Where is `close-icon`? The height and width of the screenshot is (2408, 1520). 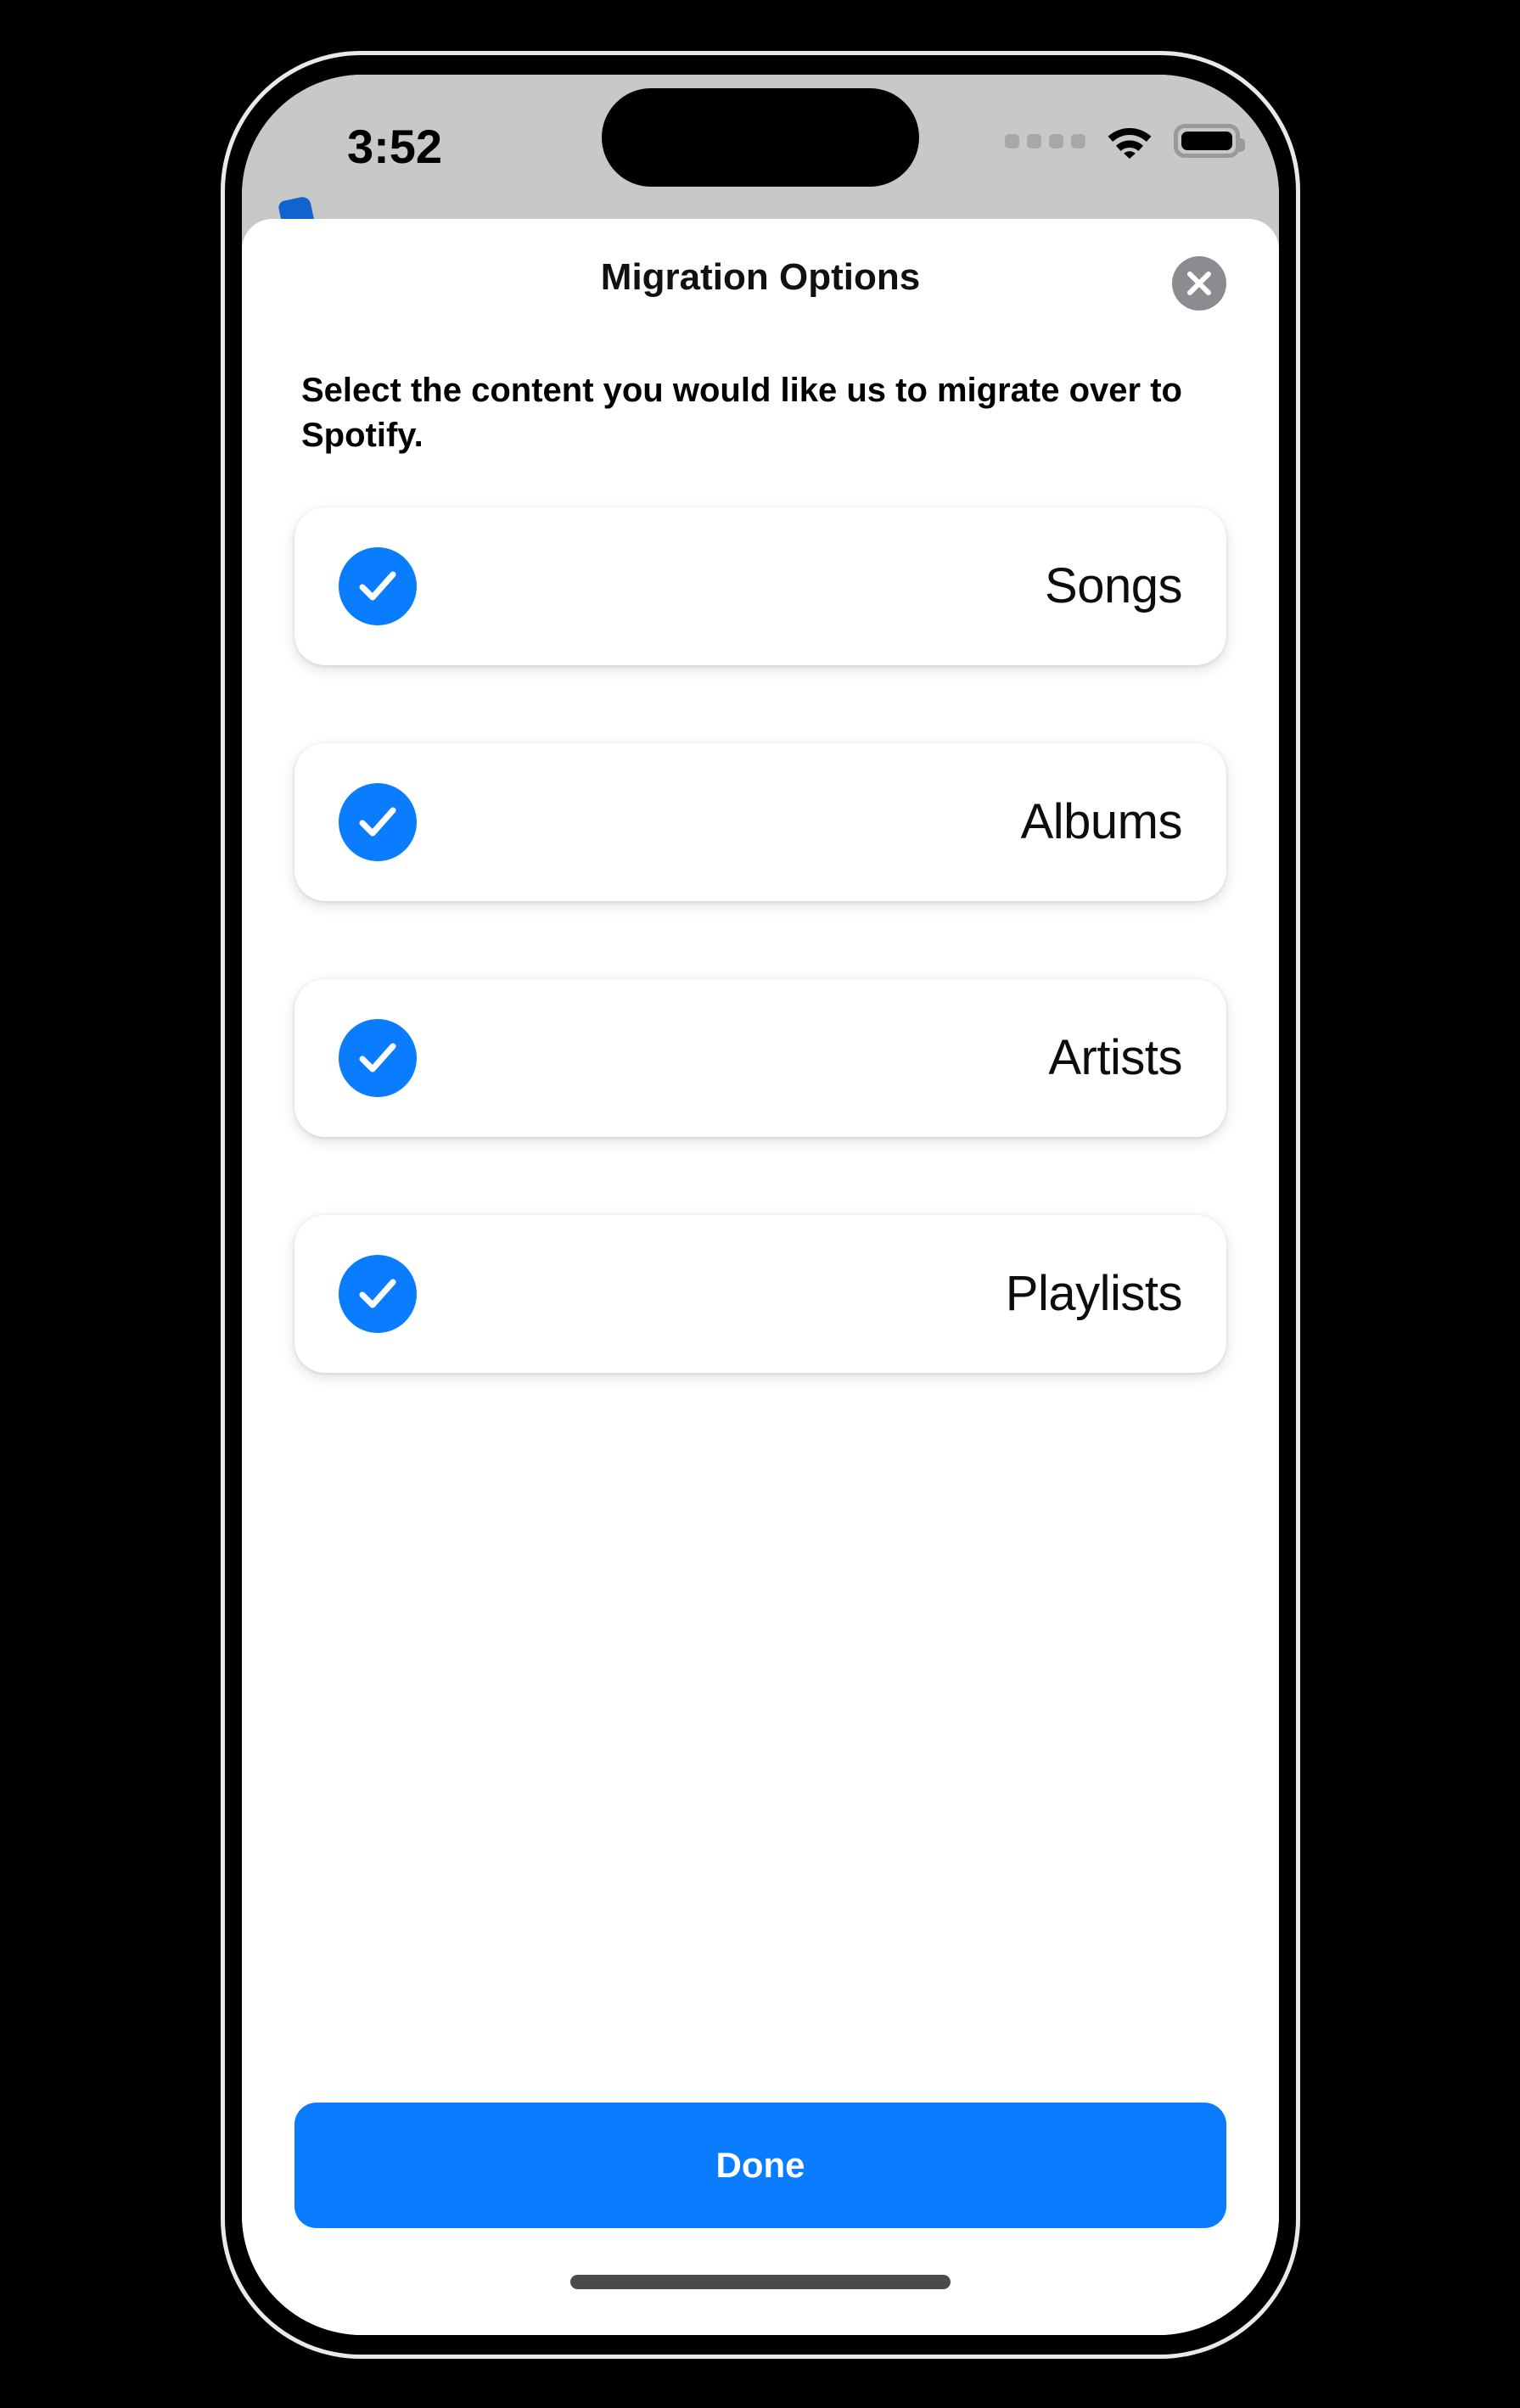
close-icon is located at coordinates (1199, 283).